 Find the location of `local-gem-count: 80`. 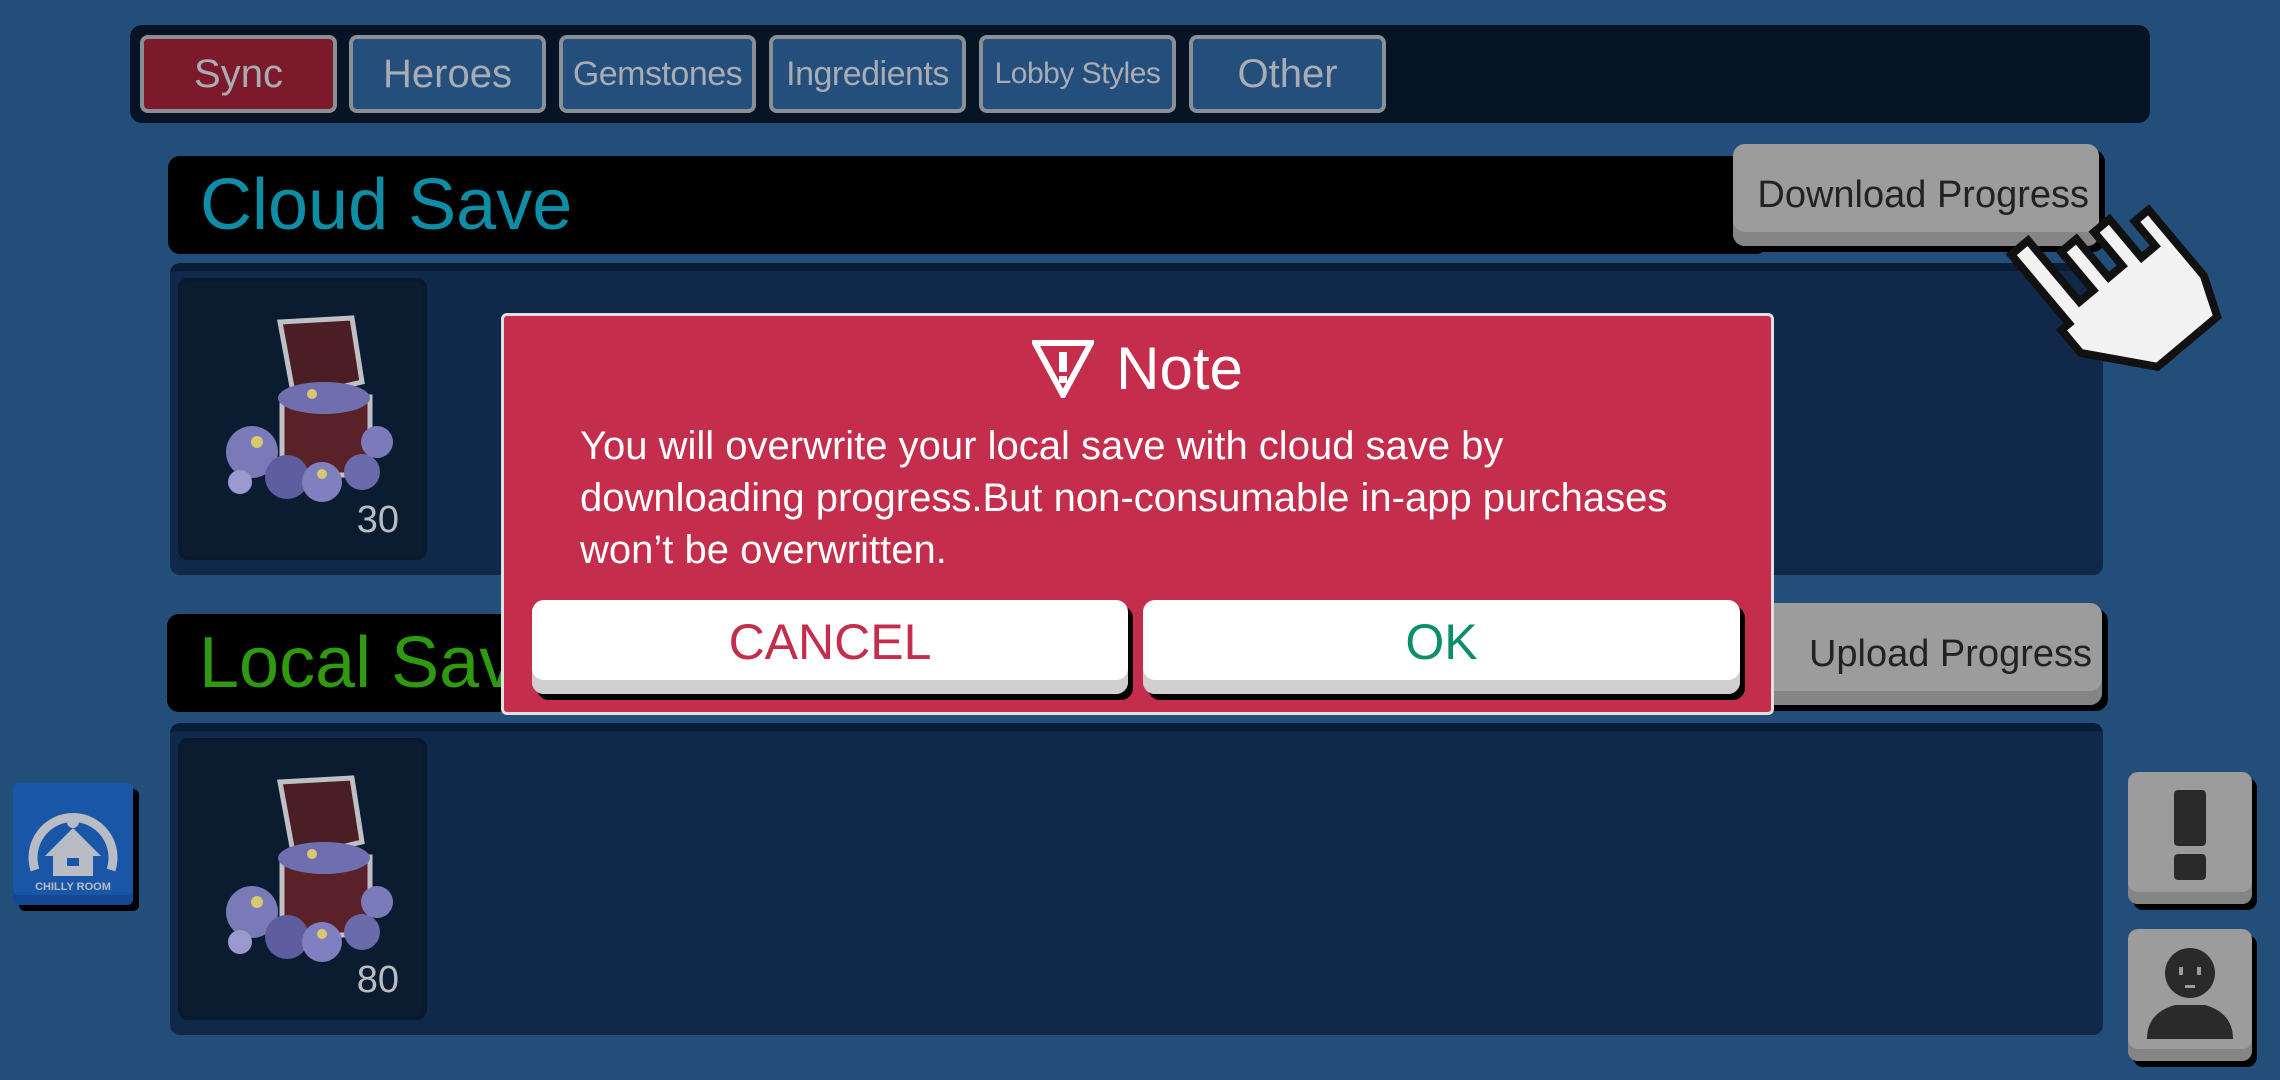

local-gem-count: 80 is located at coordinates (377, 980).